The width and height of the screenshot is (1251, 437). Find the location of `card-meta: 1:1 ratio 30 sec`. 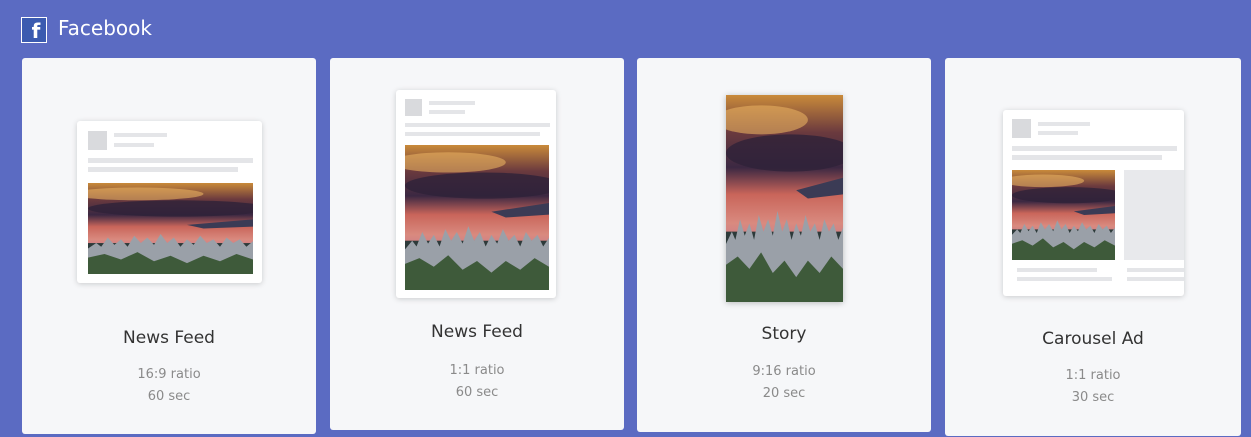

card-meta: 1:1 ratio 30 sec is located at coordinates (1093, 387).